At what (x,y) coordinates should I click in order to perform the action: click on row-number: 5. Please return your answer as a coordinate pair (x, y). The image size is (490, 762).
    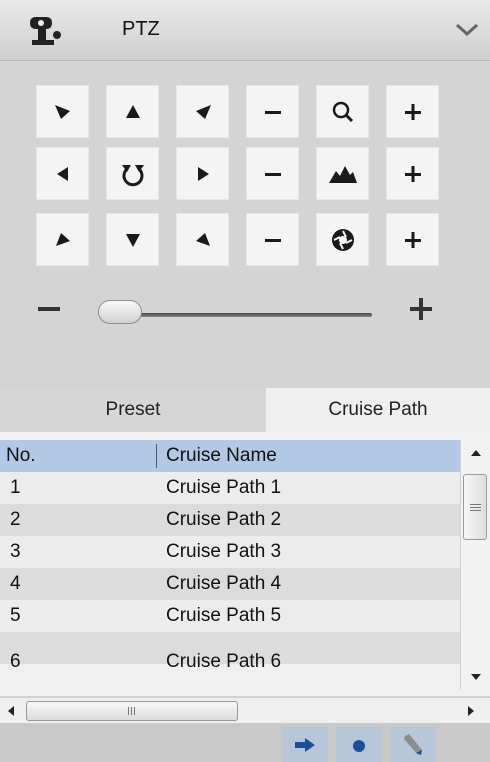
    Looking at the image, I should click on (15, 615).